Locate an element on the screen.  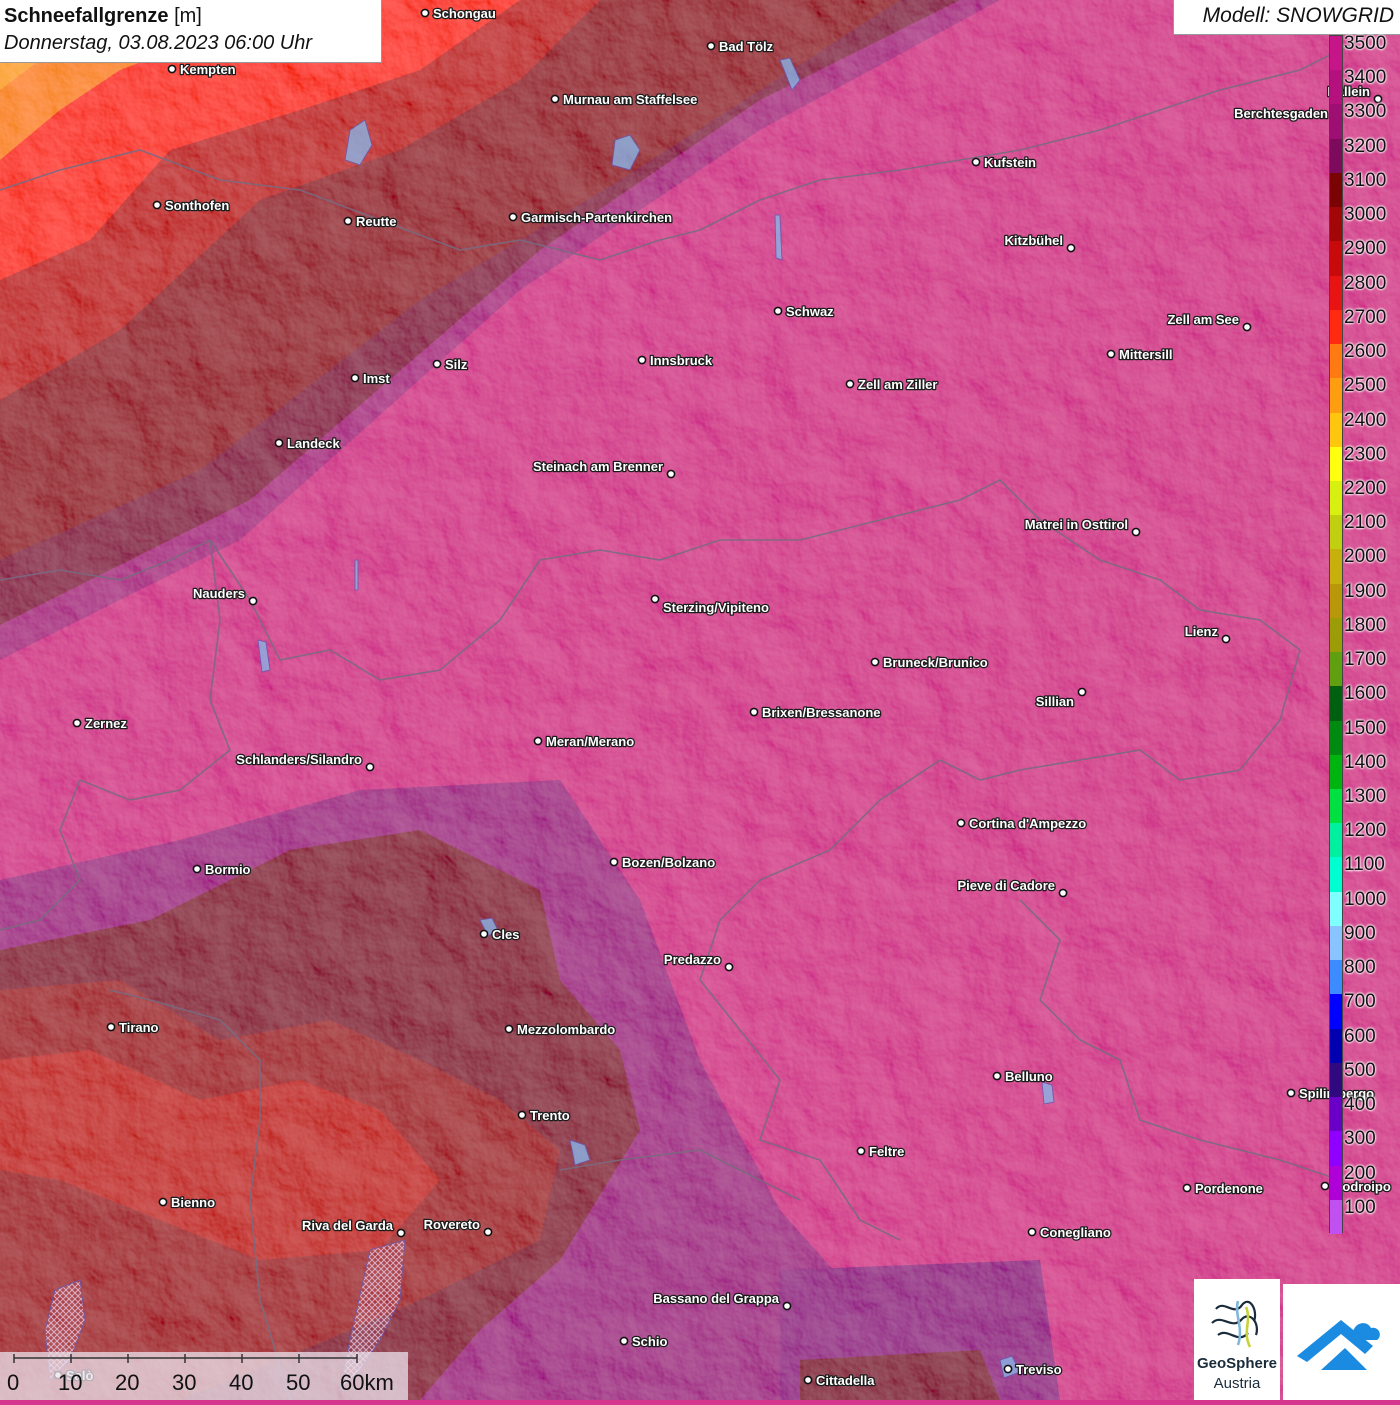
city-marker: Mezzolombardo is located at coordinates (560, 1029).